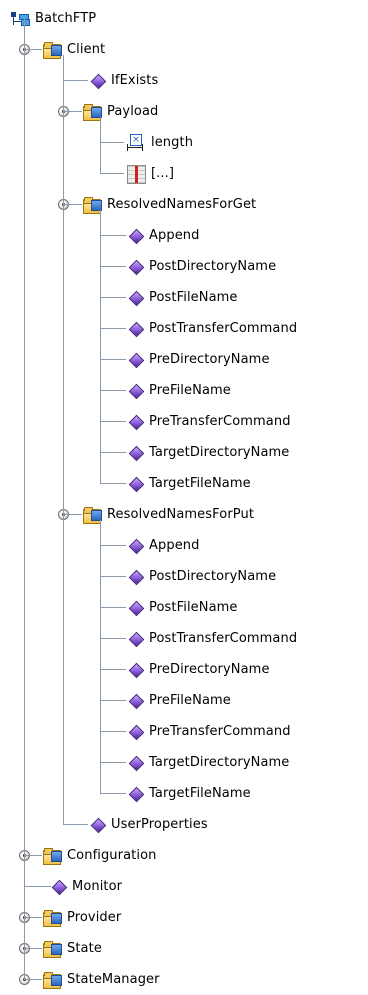 This screenshot has height=995, width=368. I want to click on tree-node-put-targetfilename: TargetFileName, so click(189, 793).